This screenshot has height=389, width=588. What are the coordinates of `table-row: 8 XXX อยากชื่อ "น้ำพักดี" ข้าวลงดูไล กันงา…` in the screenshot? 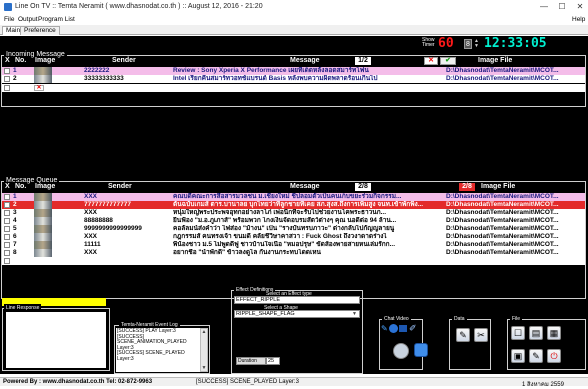 It's located at (293, 253).